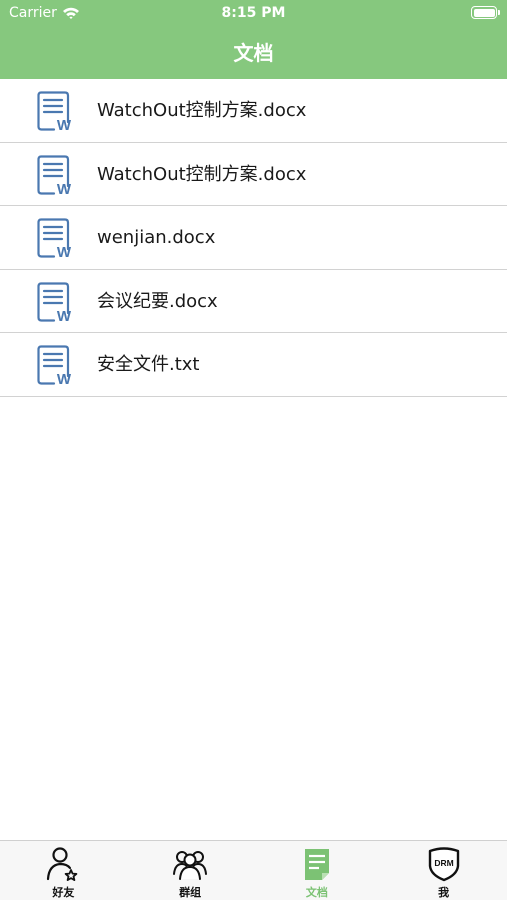 The width and height of the screenshot is (507, 900). What do you see at coordinates (157, 301) in the screenshot?
I see `document-name: 会议纪要.docx` at bounding box center [157, 301].